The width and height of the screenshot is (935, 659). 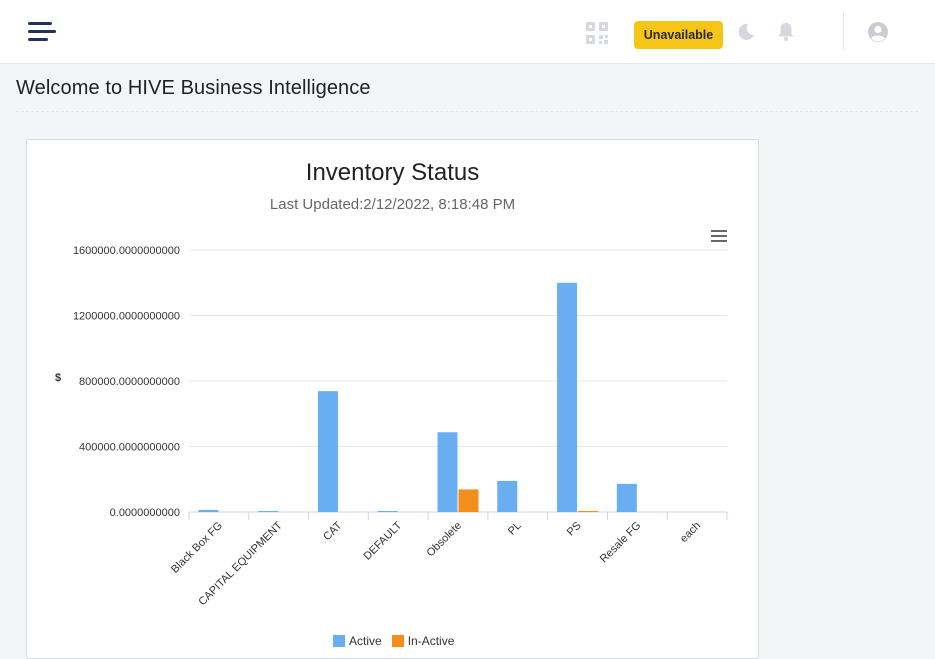 I want to click on legend-label: Active, so click(x=365, y=641).